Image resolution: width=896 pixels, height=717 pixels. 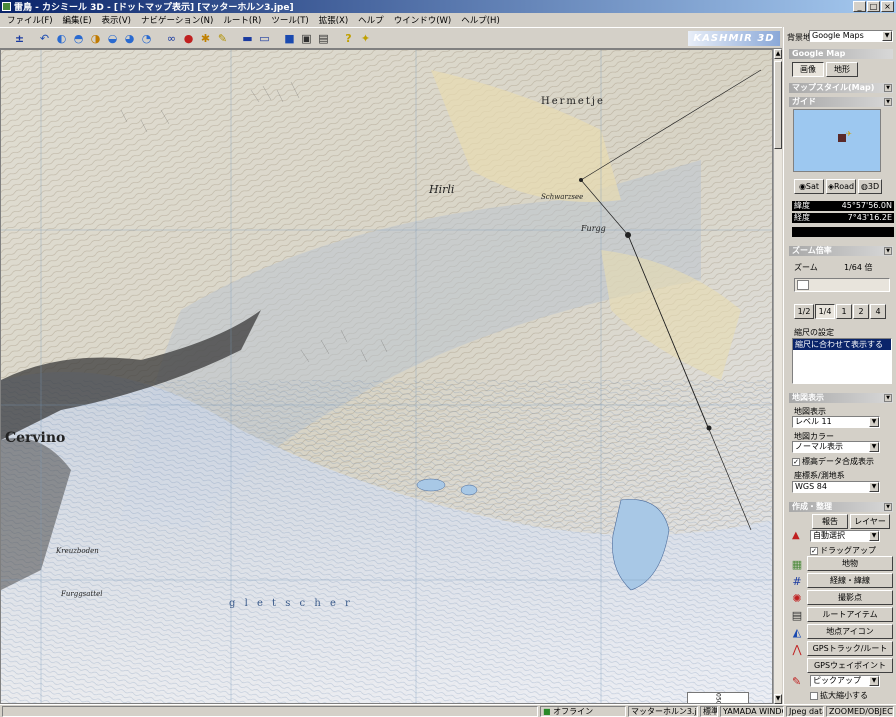 I want to click on display-header: 地図表示 ▼, so click(x=841, y=398).